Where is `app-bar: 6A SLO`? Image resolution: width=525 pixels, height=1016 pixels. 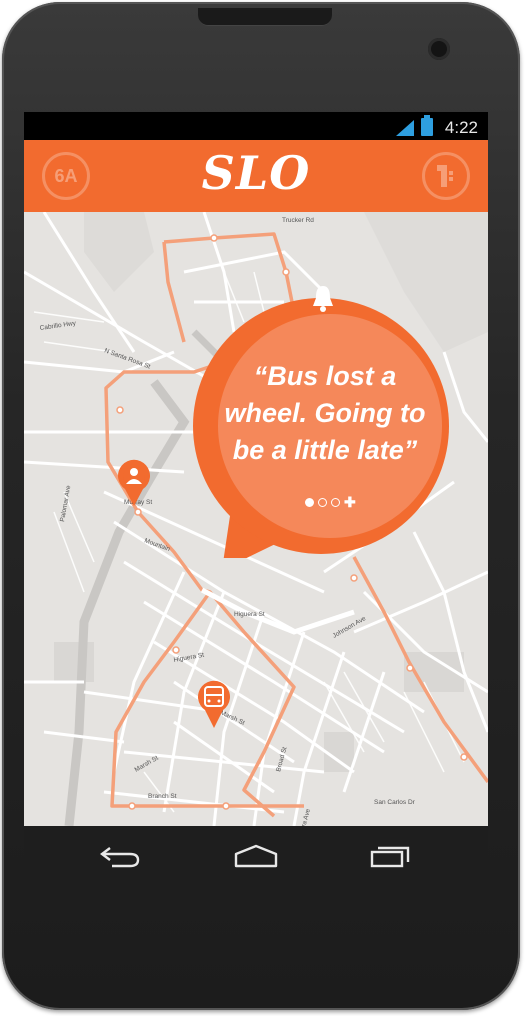
app-bar: 6A SLO is located at coordinates (256, 176).